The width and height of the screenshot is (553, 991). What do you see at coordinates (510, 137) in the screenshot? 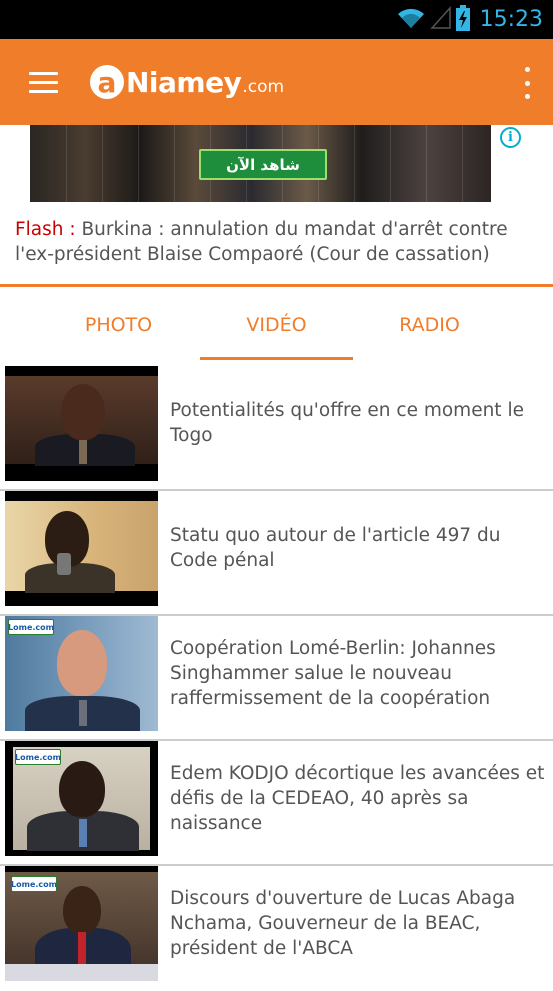
I see `ad-info-icon: i` at bounding box center [510, 137].